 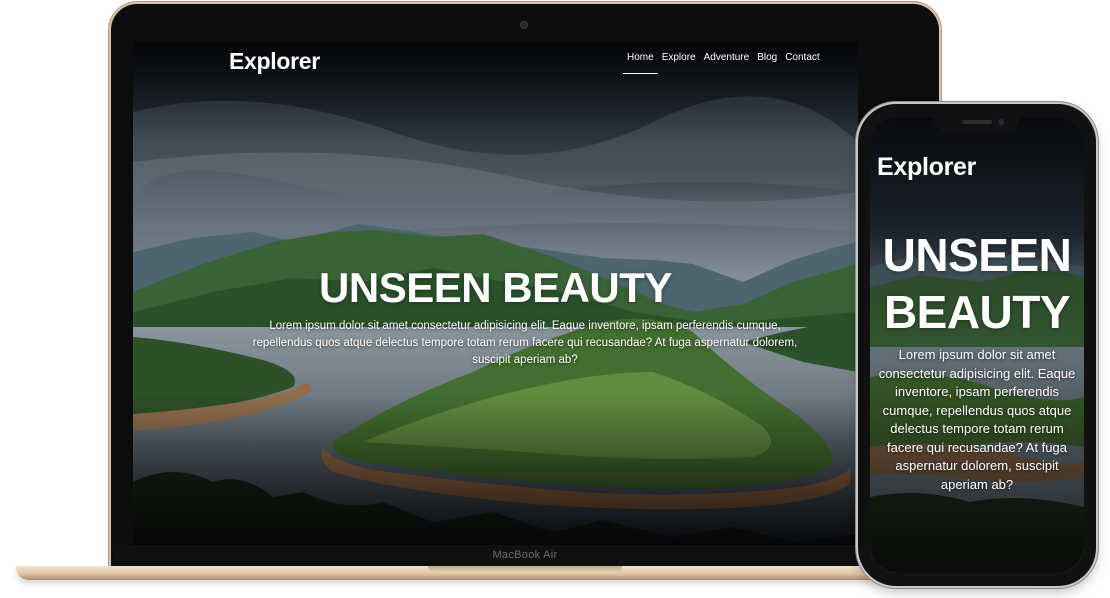 I want to click on phone-hero-title-line1: UNSEEN, so click(x=977, y=255).